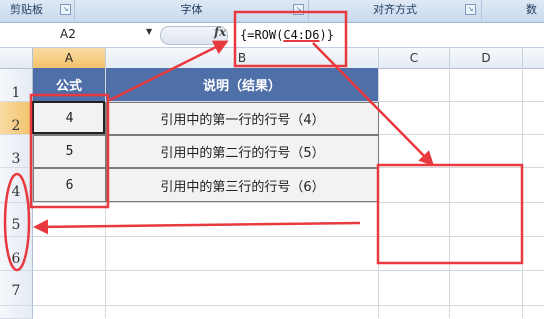 The height and width of the screenshot is (319, 544). I want to click on target-range-box, so click(450, 214).